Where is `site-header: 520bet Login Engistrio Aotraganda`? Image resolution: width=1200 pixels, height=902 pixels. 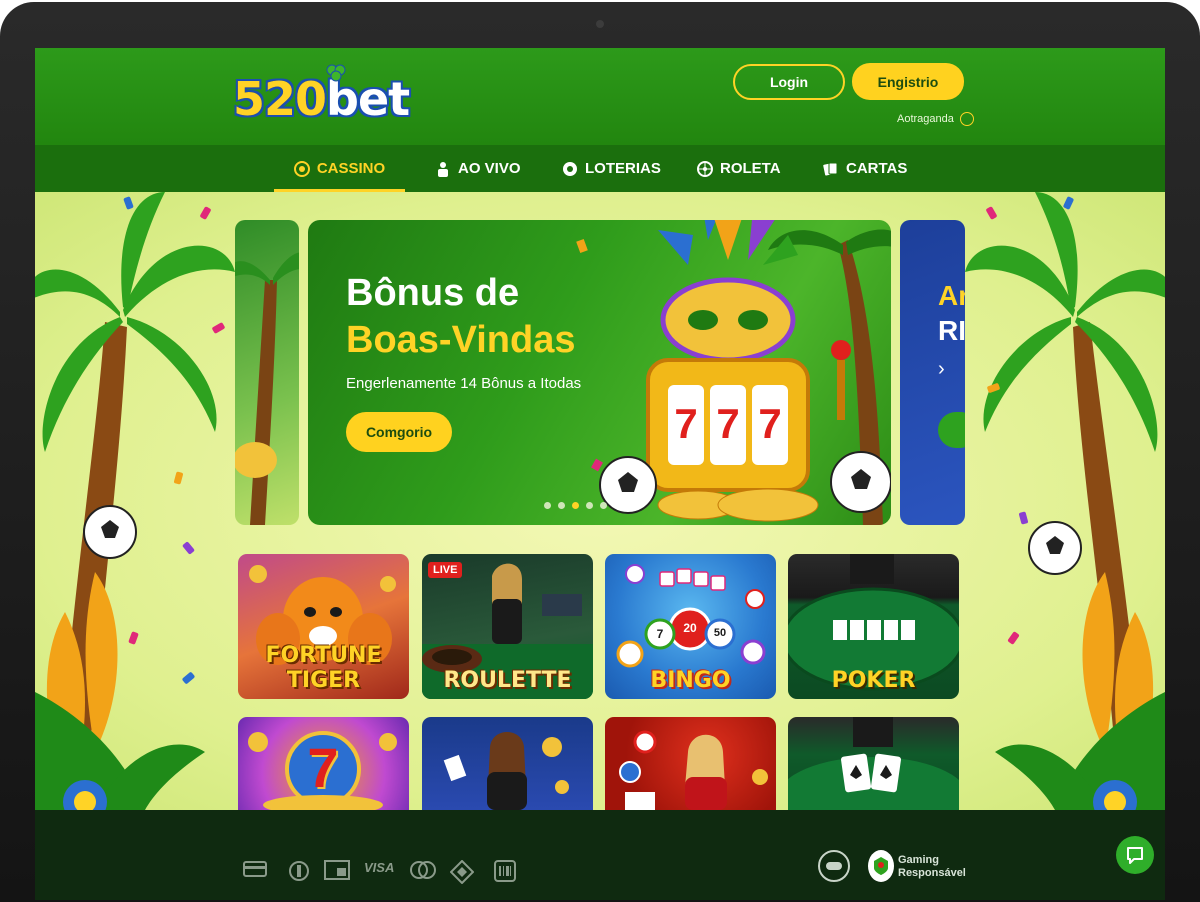 site-header: 520bet Login Engistrio Aotraganda is located at coordinates (600, 96).